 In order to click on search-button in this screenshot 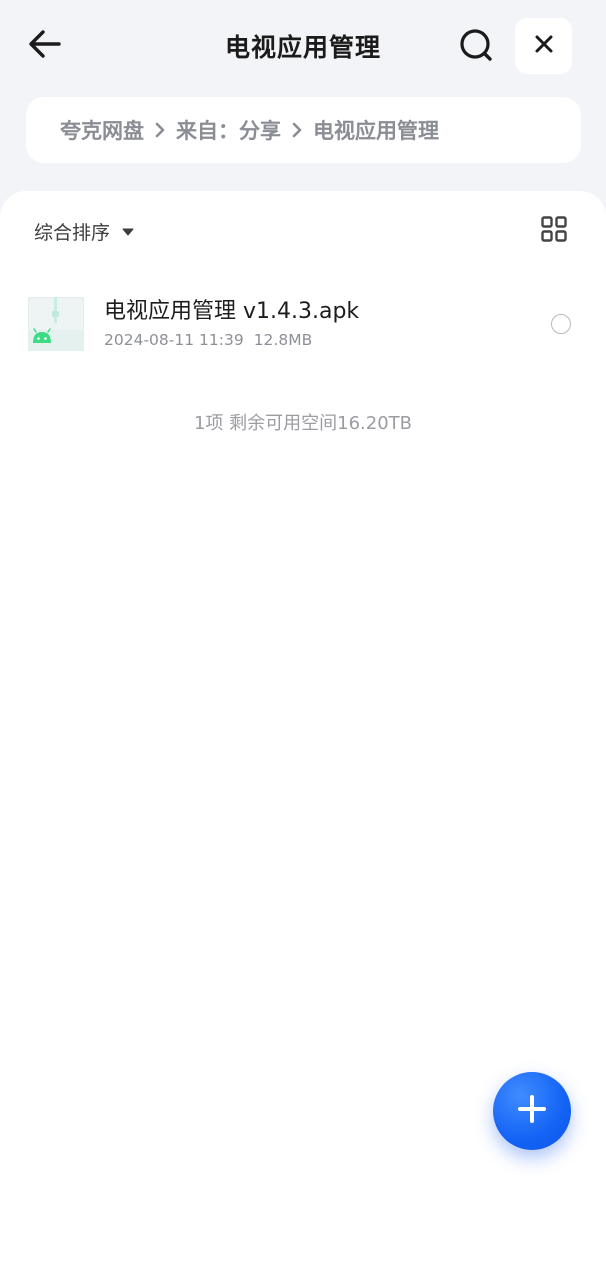, I will do `click(476, 47)`.